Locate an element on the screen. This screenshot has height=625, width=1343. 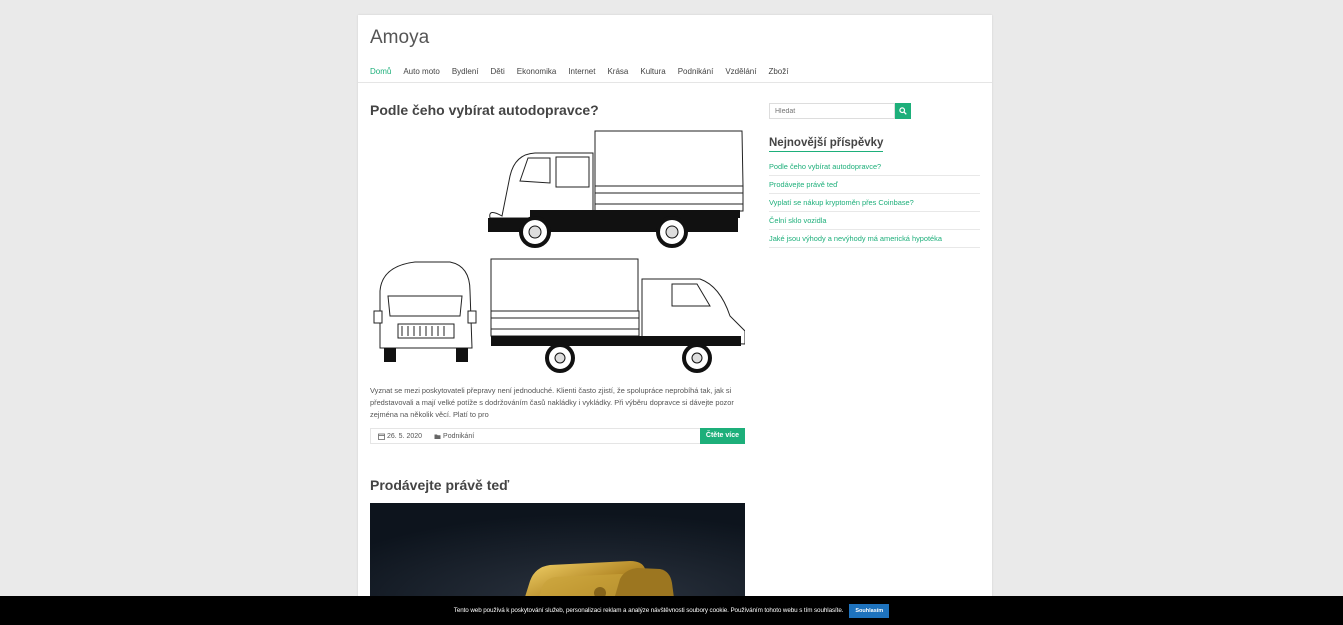
search-form is located at coordinates (840, 111).